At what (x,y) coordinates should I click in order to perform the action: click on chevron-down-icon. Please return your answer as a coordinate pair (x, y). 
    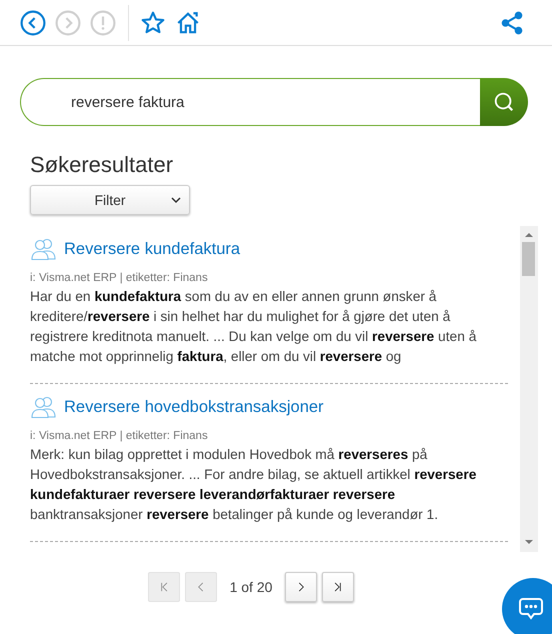
    Looking at the image, I should click on (176, 200).